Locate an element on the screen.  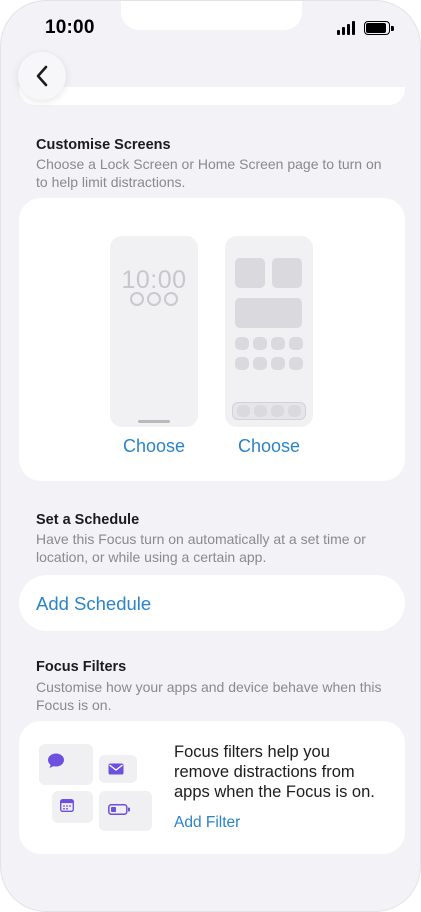
home-screen-preview is located at coordinates (269, 331).